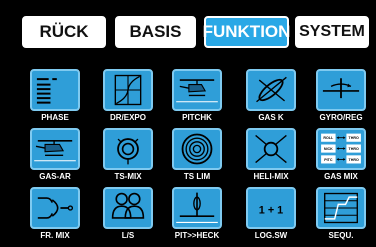  I want to click on throttle-mix-icon: ROLL THRO NICK THRO PITC THRO, so click(341, 148).